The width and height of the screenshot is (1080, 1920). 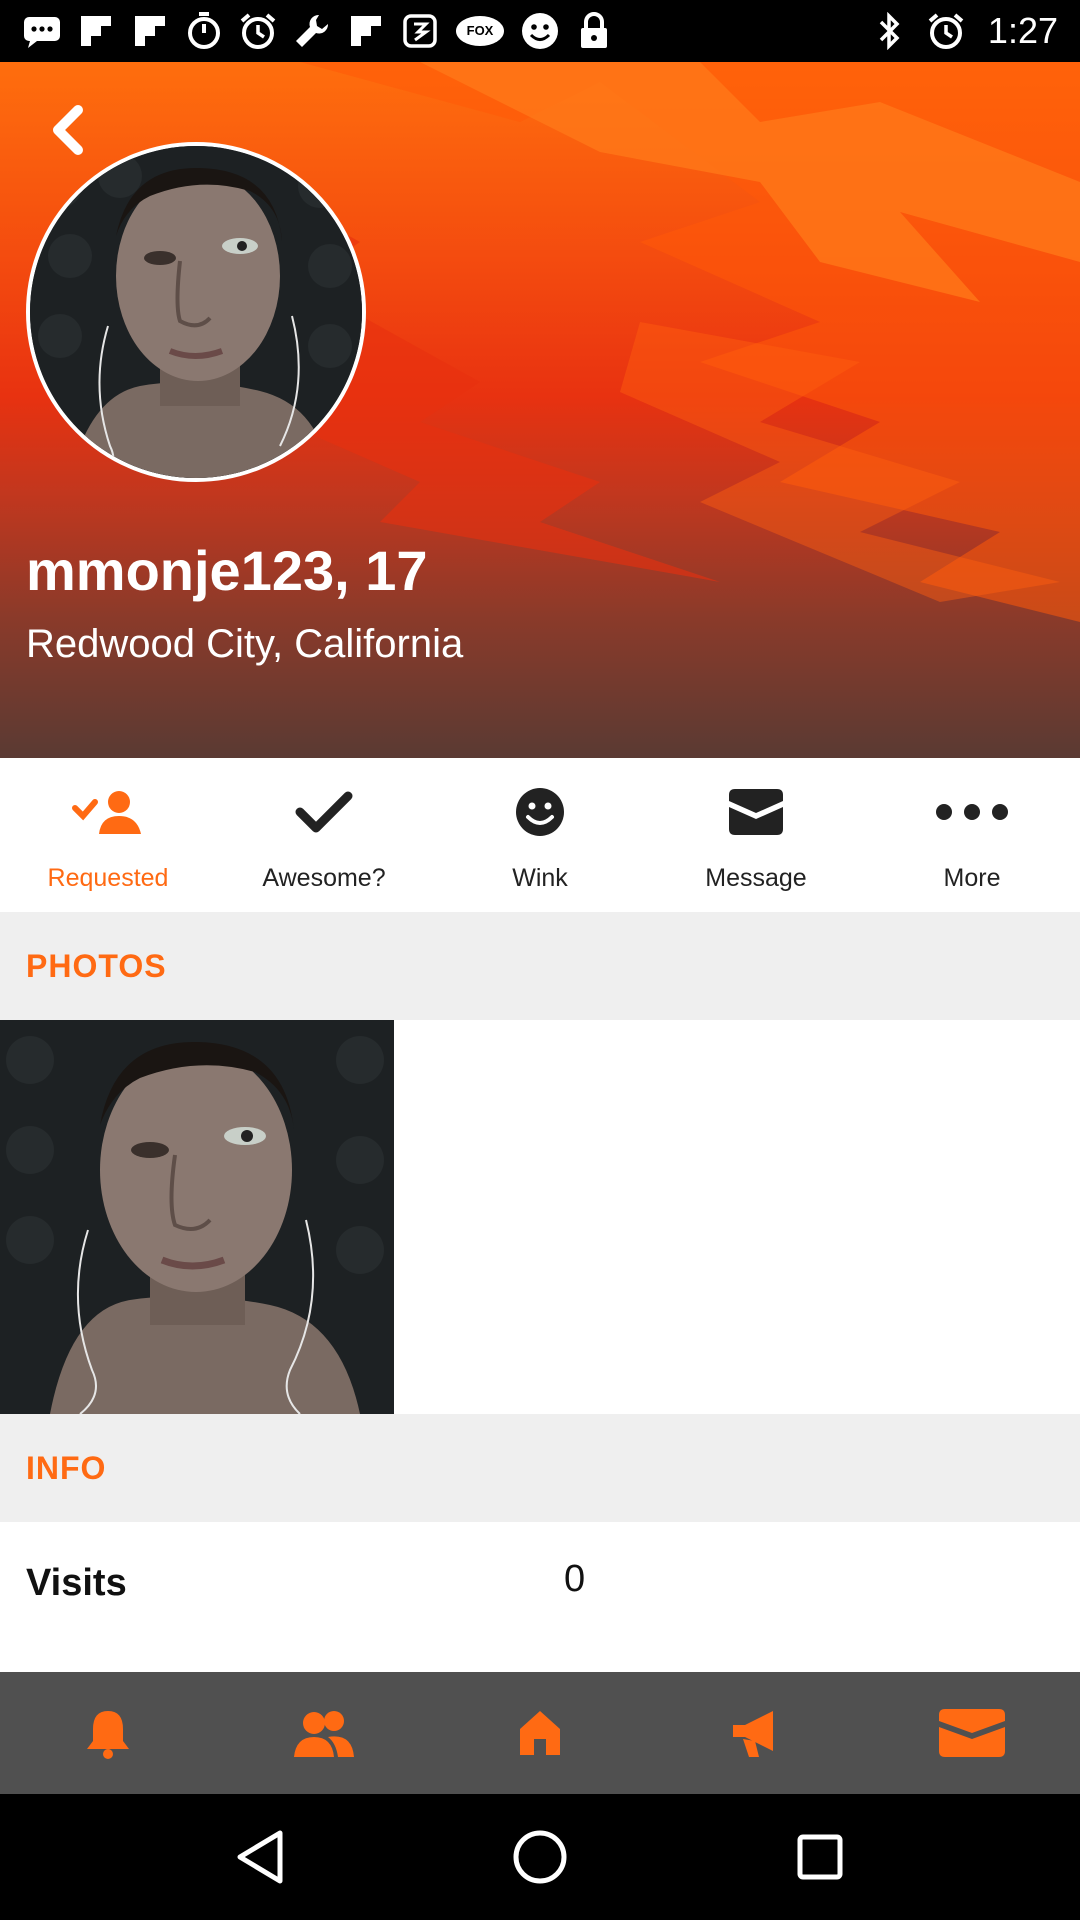 I want to click on profile-location: Redwood City, California, so click(x=245, y=644).